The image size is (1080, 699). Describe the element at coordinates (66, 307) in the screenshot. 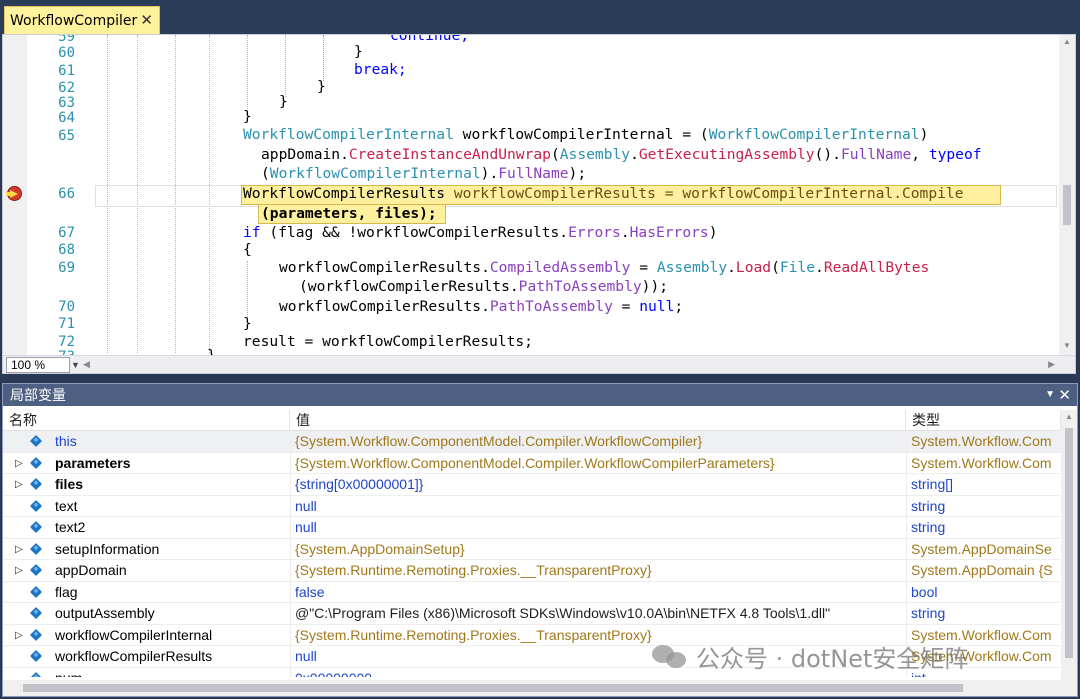

I see `line-number: 70` at that location.